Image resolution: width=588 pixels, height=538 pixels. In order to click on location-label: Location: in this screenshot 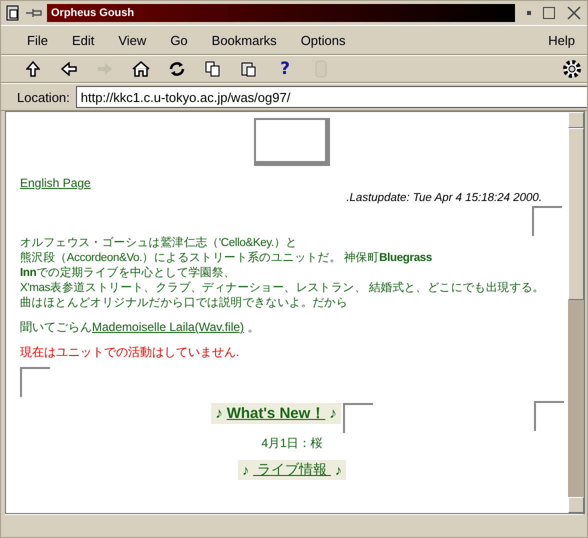, I will do `click(43, 97)`.